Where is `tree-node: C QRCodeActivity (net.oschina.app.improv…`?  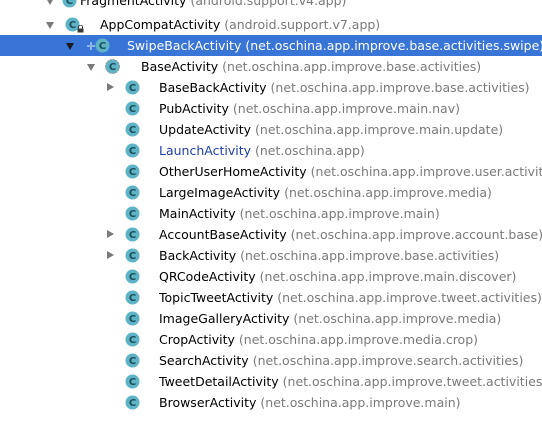 tree-node: C QRCodeActivity (net.oschina.app.improv… is located at coordinates (271, 276).